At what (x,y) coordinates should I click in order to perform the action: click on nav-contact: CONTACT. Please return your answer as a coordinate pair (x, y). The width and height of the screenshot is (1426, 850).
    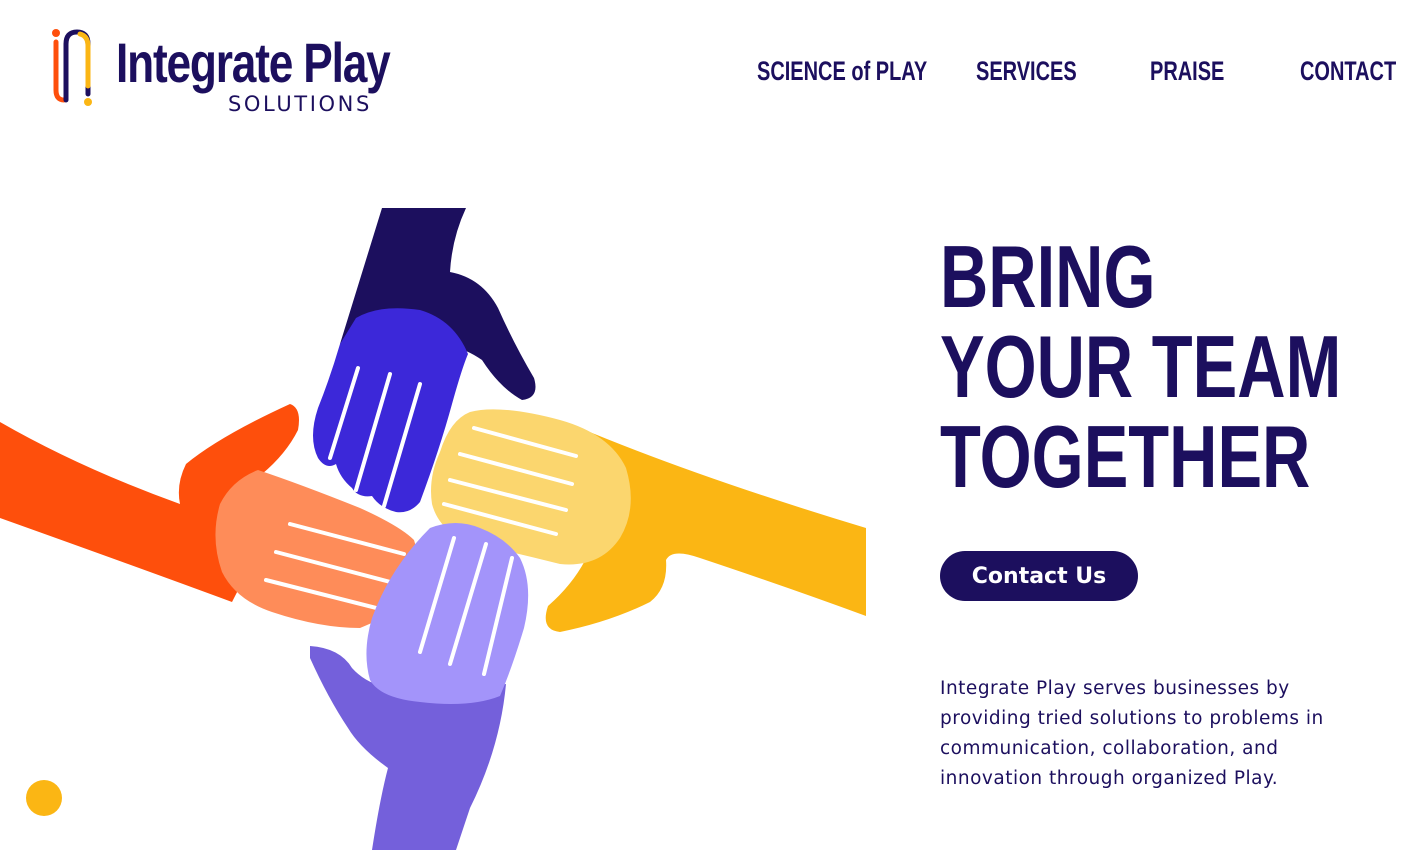
    Looking at the image, I should click on (1348, 71).